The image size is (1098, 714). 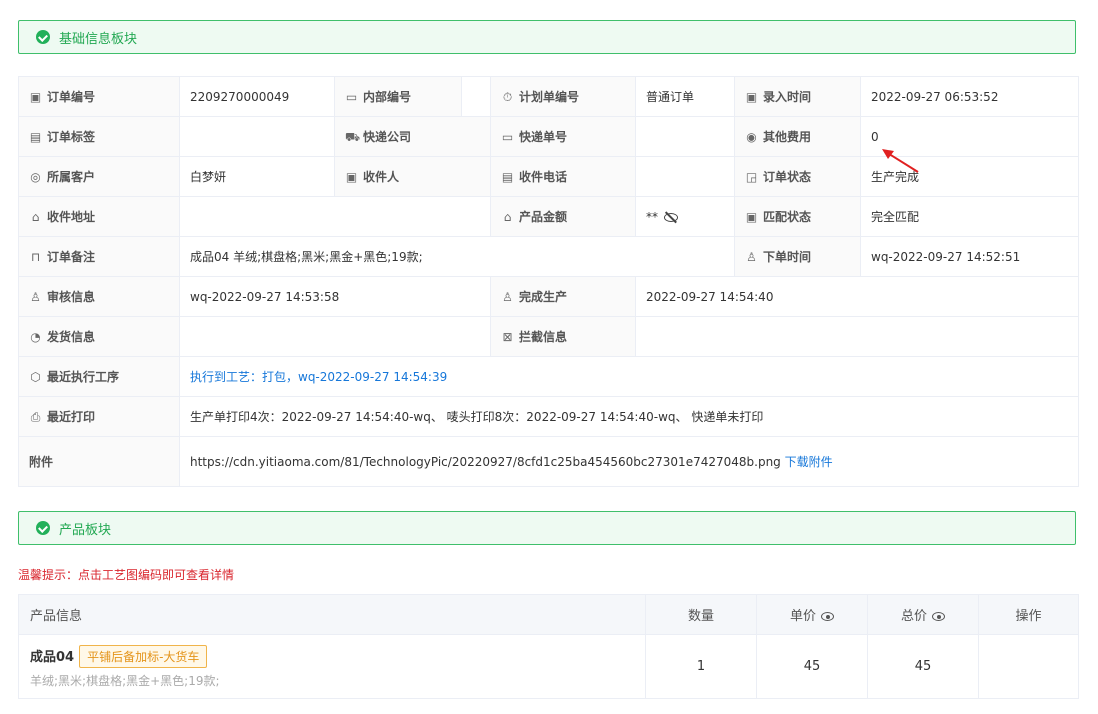 What do you see at coordinates (969, 256) in the screenshot?
I see `order-time-value: wq-2022-09-27 14:52:51` at bounding box center [969, 256].